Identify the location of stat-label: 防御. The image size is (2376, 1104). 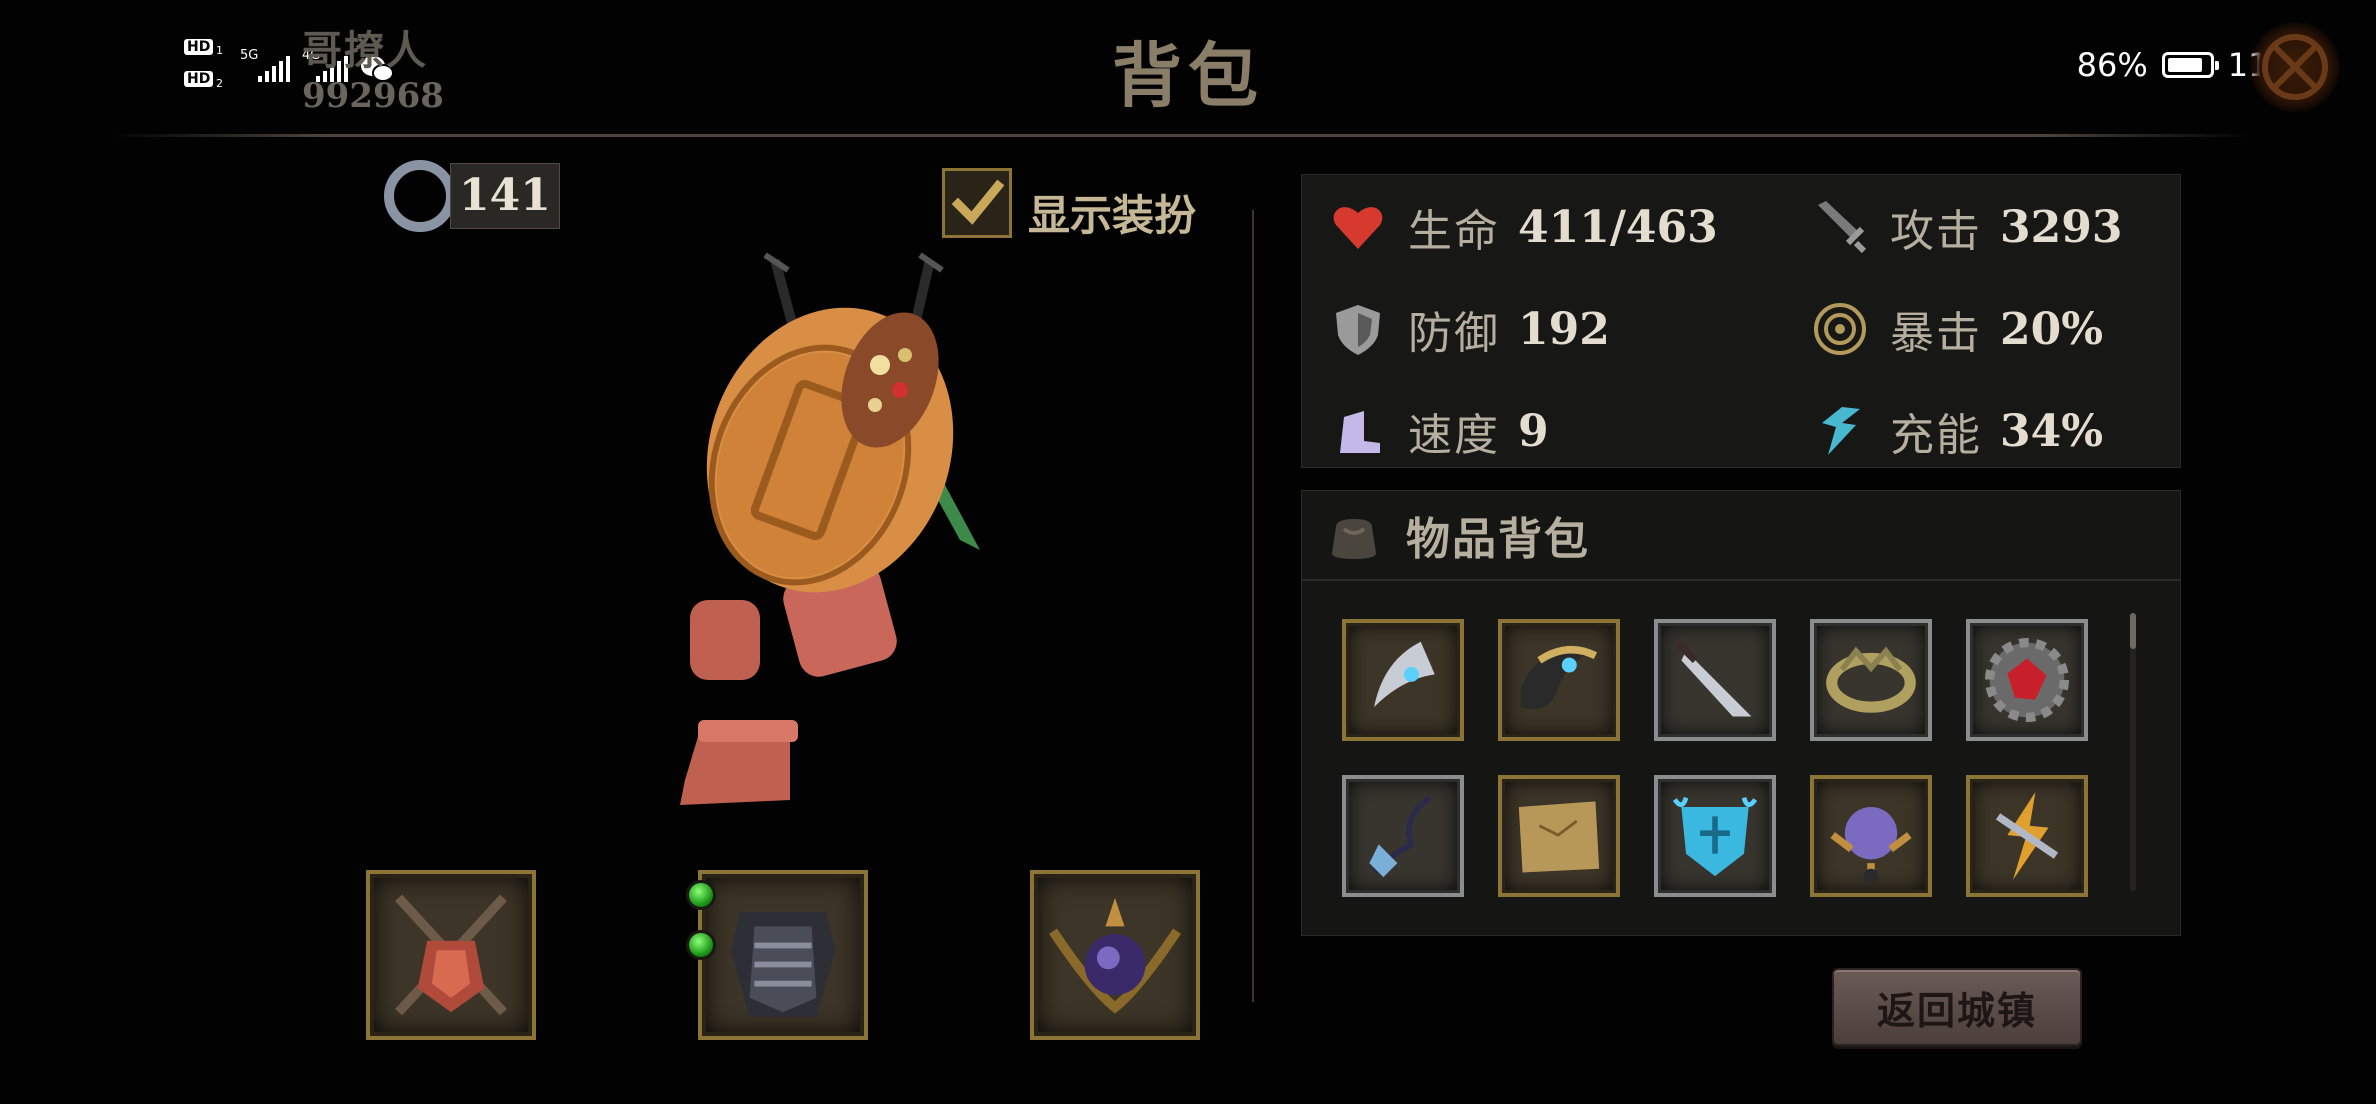
(1454, 333).